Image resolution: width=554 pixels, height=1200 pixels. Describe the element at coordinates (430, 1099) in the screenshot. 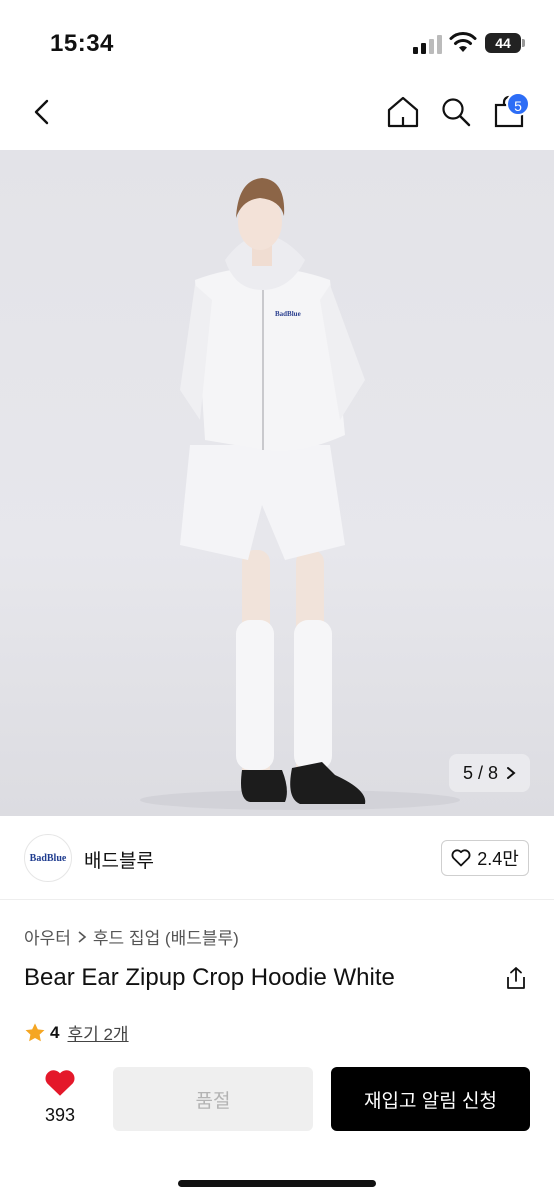

I see `restock-alert-button: 재입고 알림 신청` at that location.